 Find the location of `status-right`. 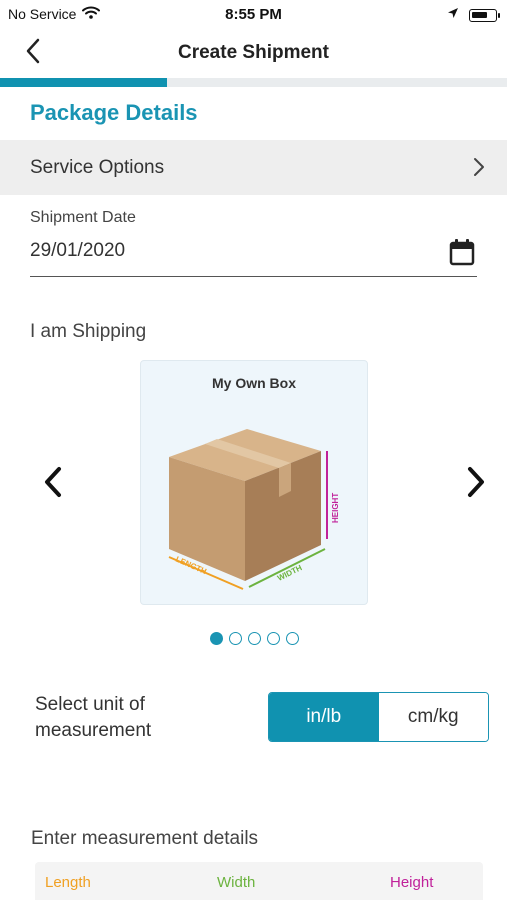

status-right is located at coordinates (473, 15).